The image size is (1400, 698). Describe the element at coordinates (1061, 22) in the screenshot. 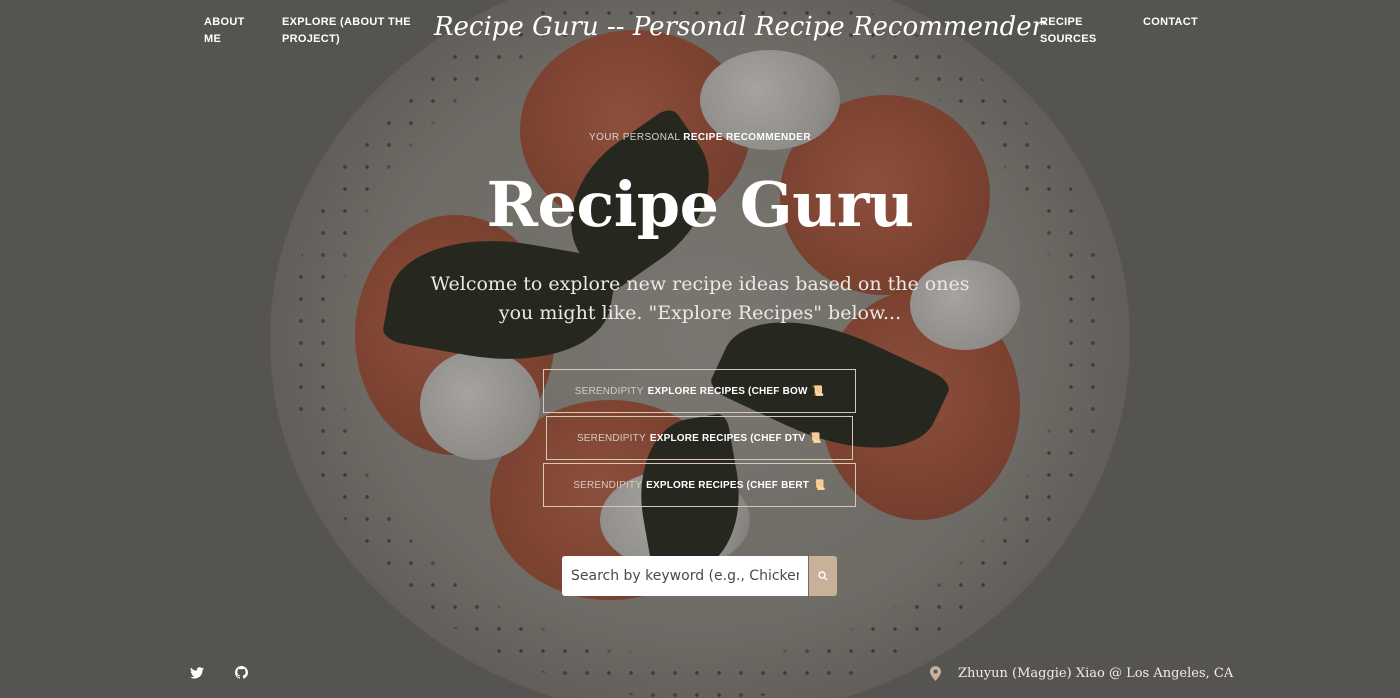

I see `nav-sources-line1: RECIPE` at that location.